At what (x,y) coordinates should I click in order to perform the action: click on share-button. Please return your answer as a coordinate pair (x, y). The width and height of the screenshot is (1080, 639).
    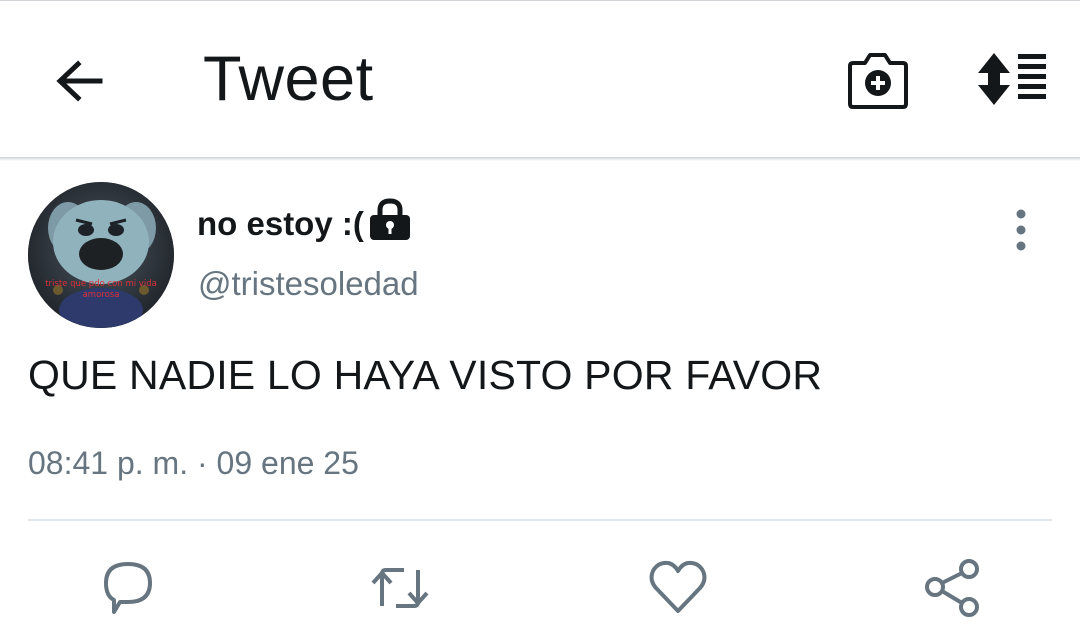
    Looking at the image, I should click on (952, 588).